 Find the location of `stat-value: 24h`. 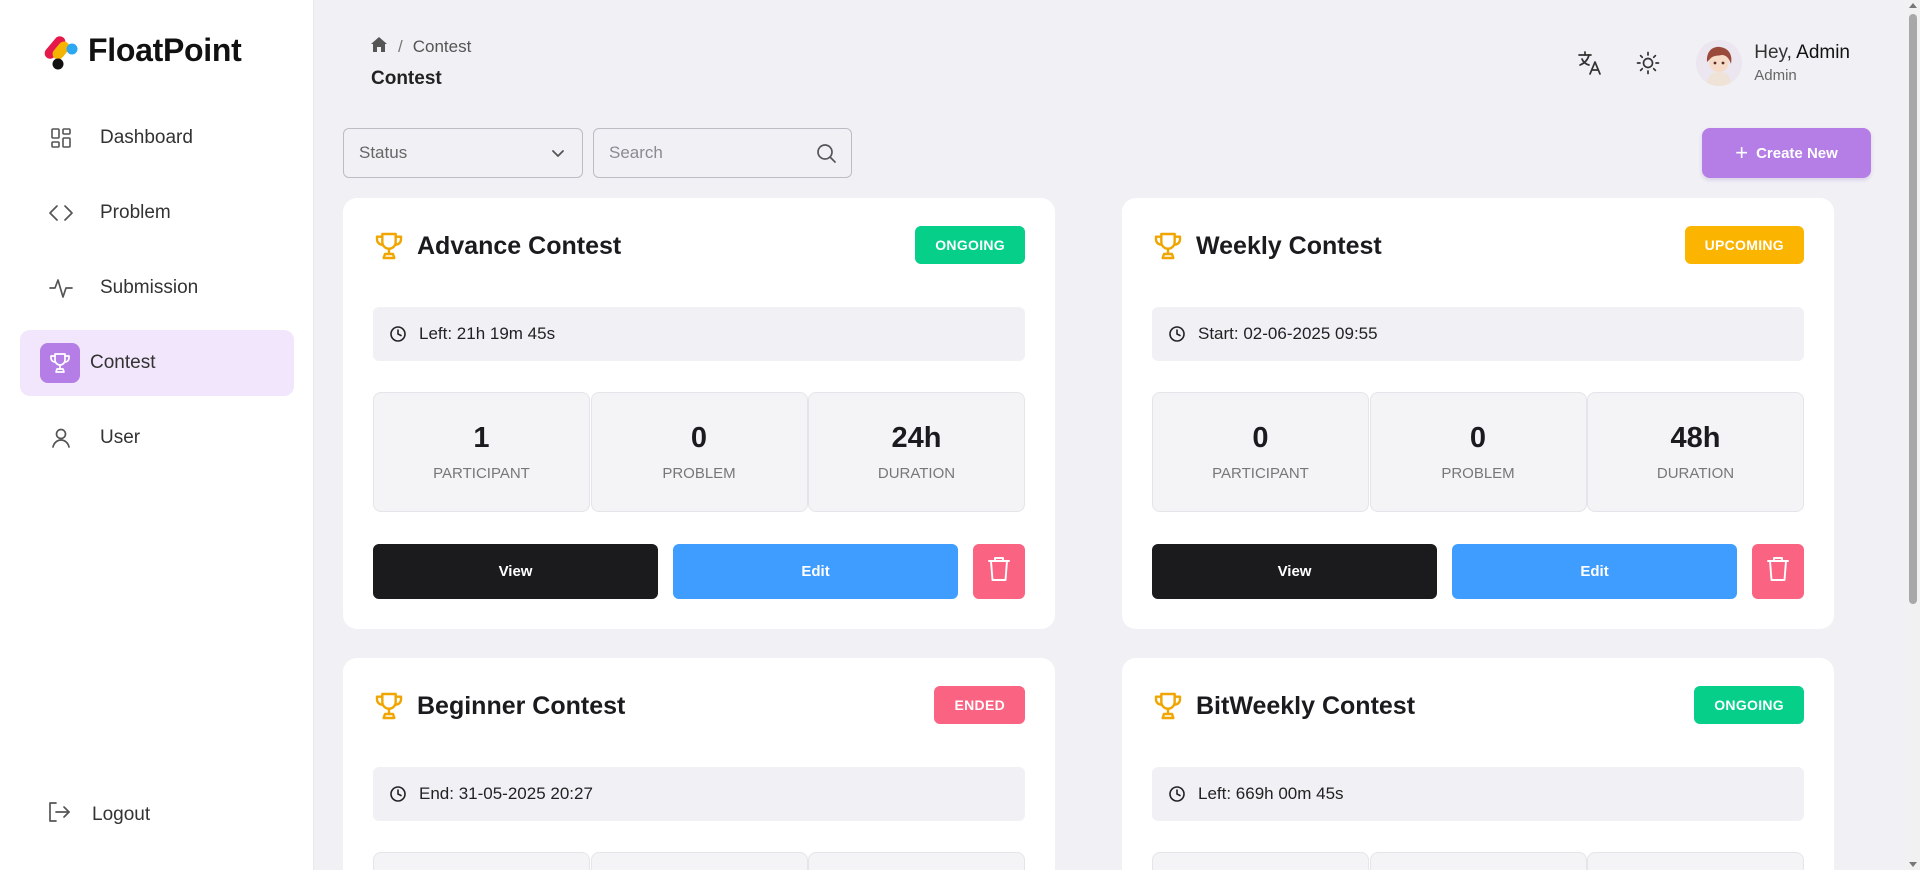

stat-value: 24h is located at coordinates (916, 438).